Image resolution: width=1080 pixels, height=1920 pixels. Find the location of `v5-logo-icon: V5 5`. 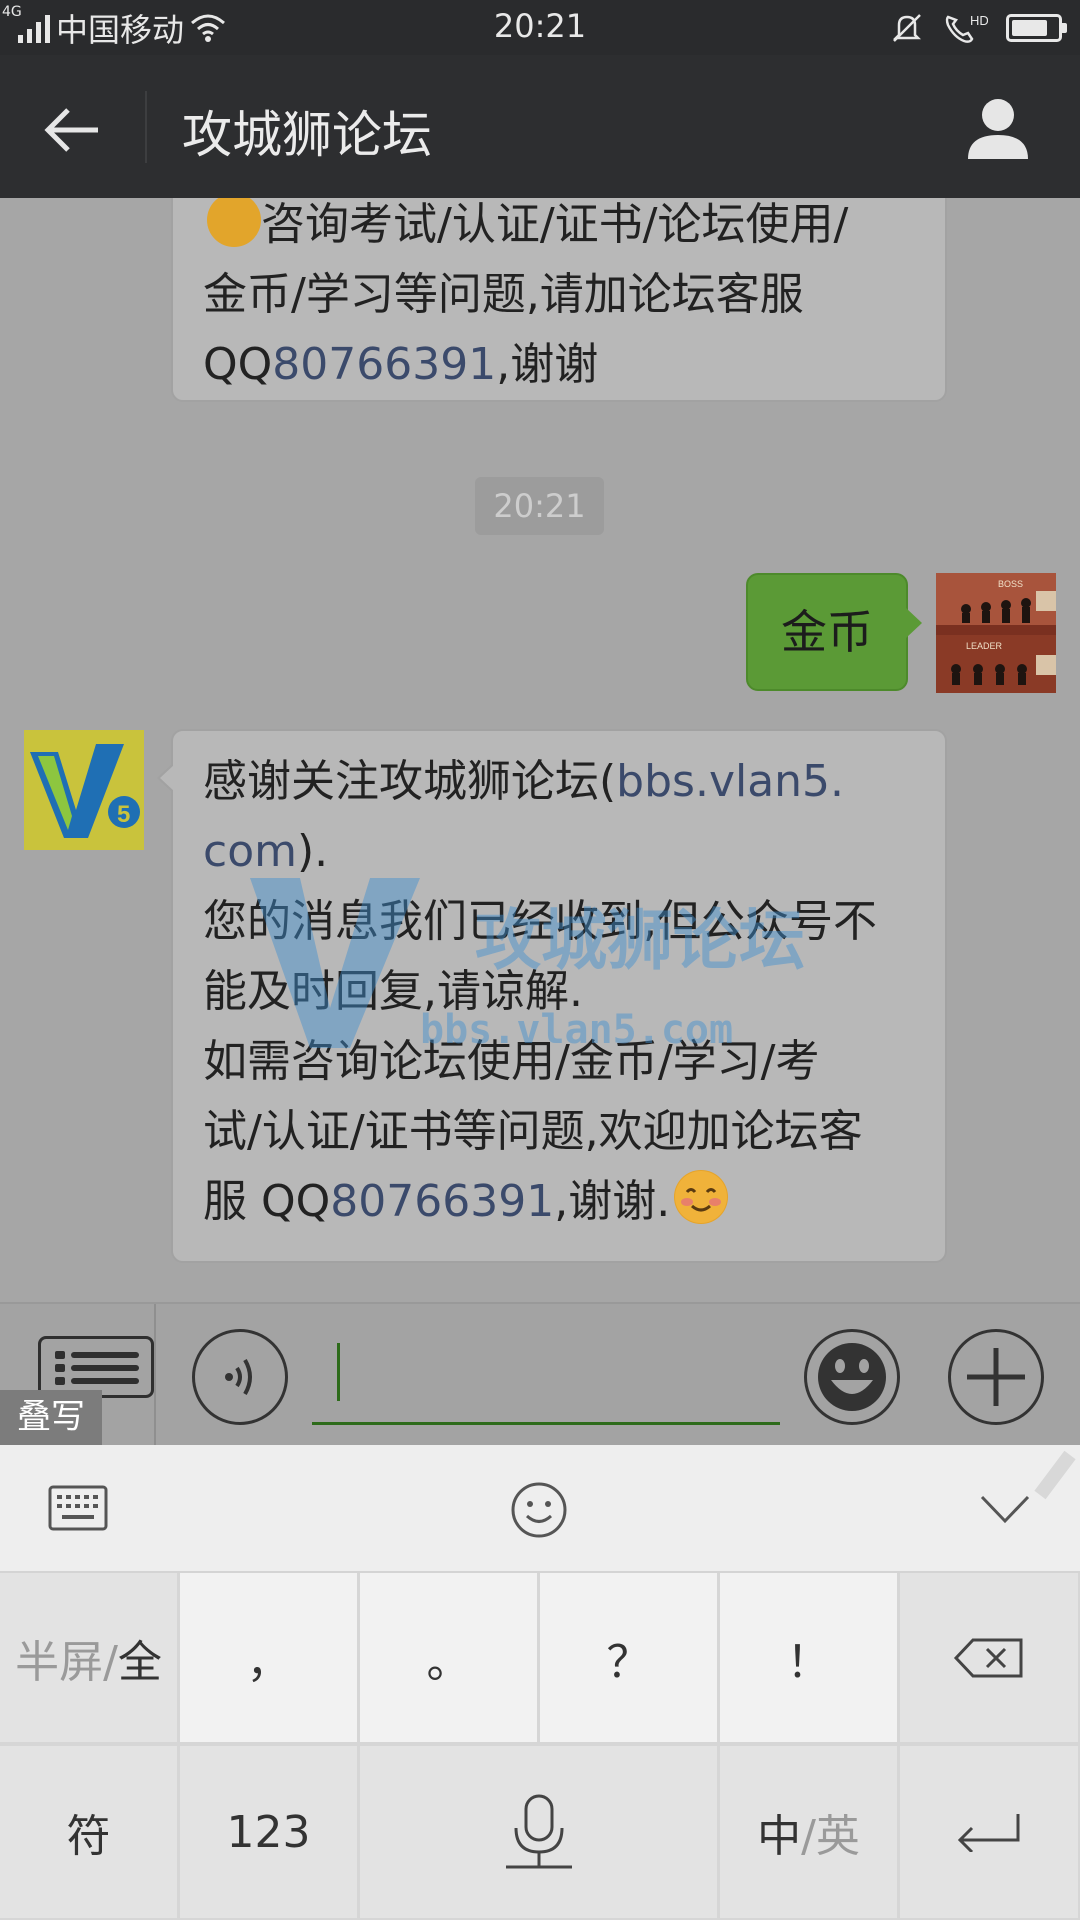

v5-logo-icon: V5 5 is located at coordinates (84, 790).